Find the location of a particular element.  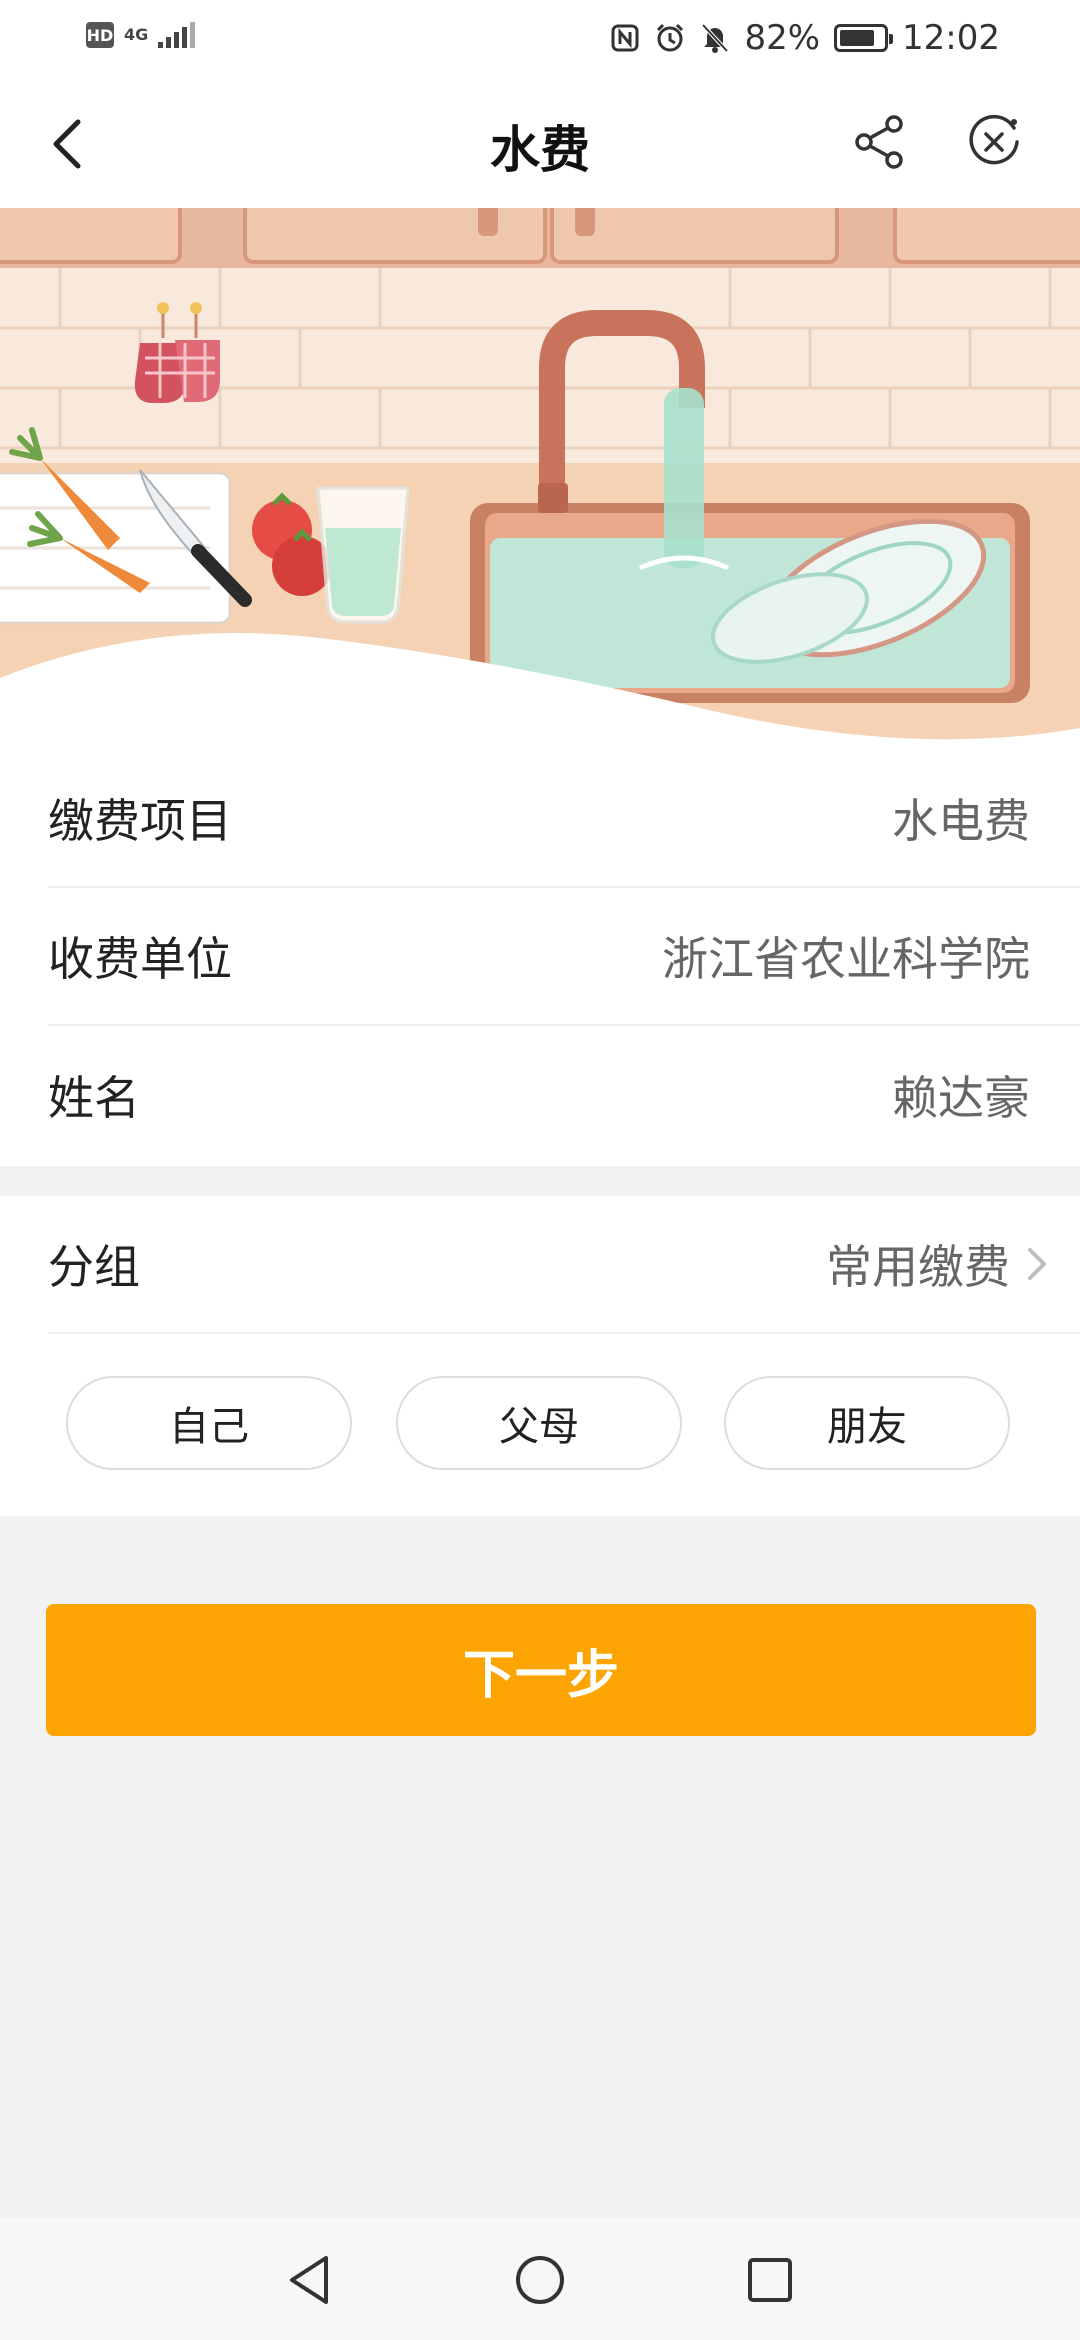

info-label: 收费单位 is located at coordinates (140, 959).